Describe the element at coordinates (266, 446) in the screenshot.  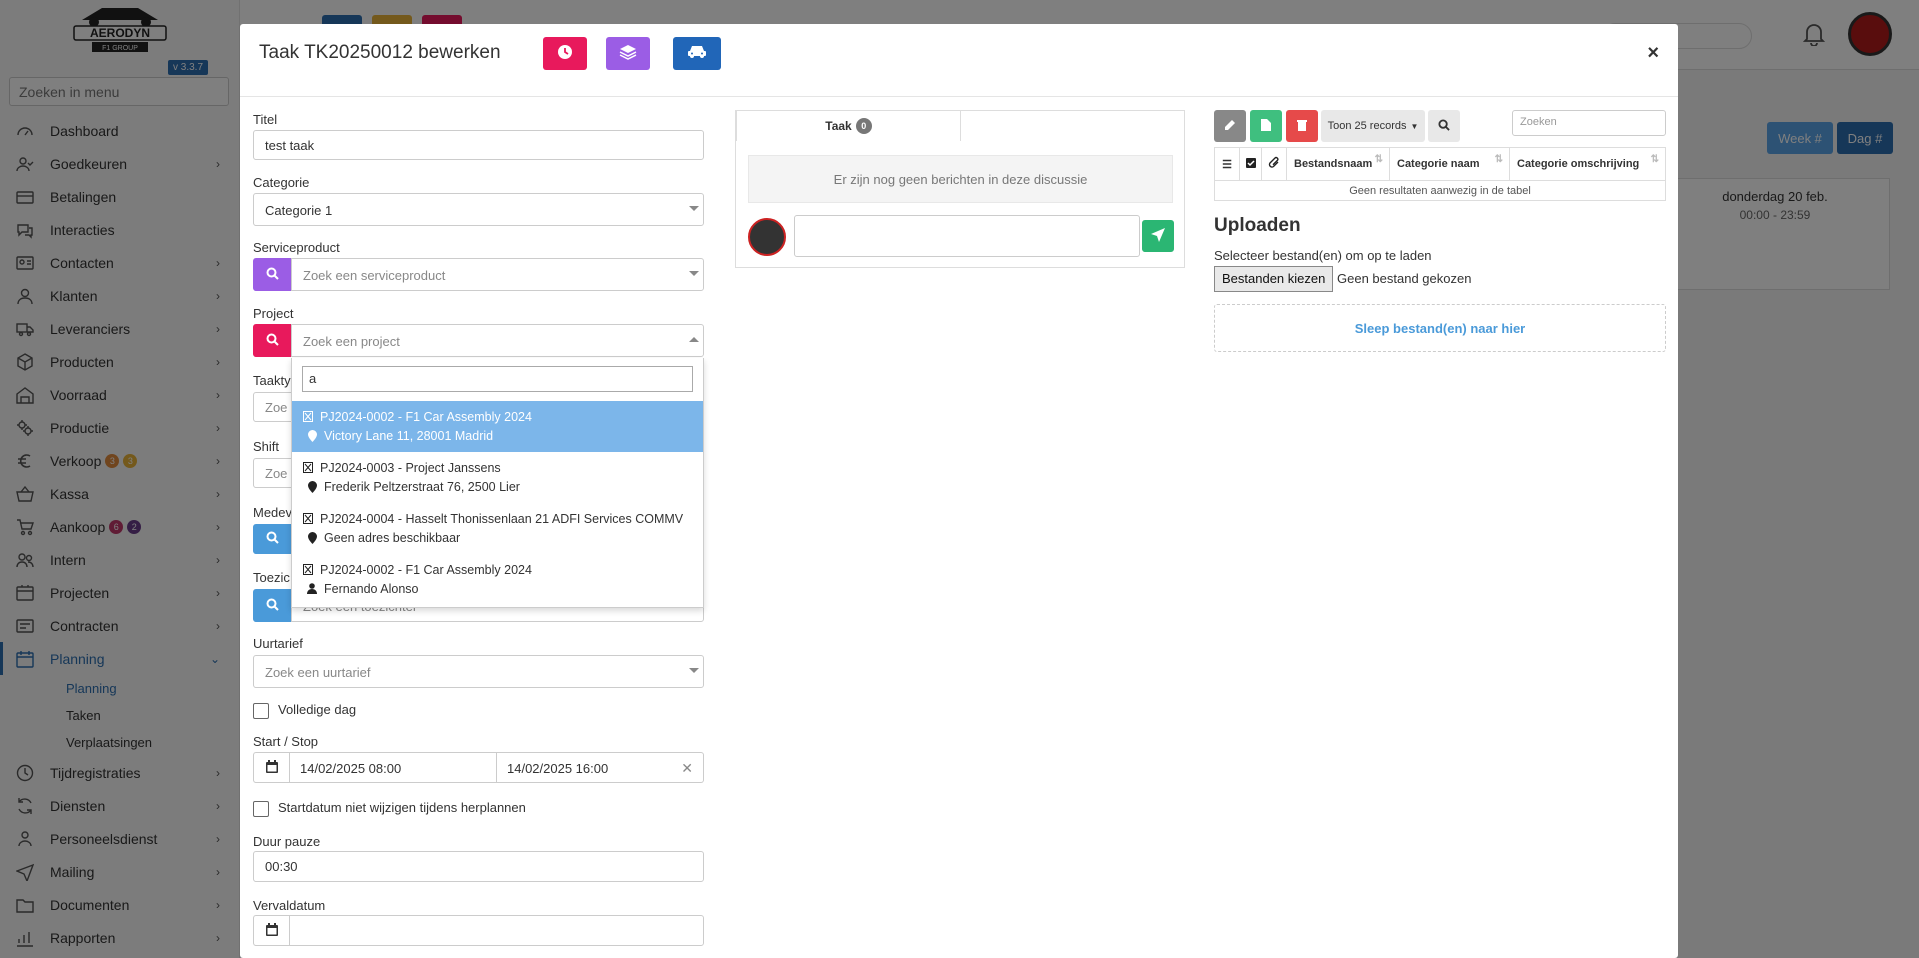
I see `shift-label: Shift` at that location.